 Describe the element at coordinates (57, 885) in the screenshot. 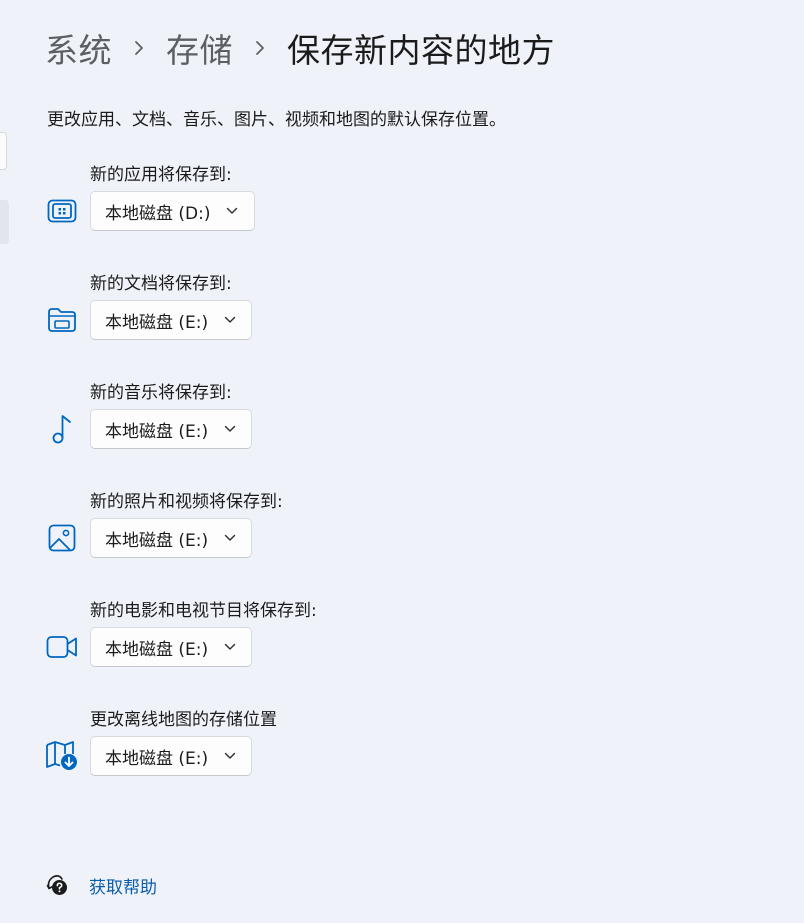

I see `help-icon` at that location.